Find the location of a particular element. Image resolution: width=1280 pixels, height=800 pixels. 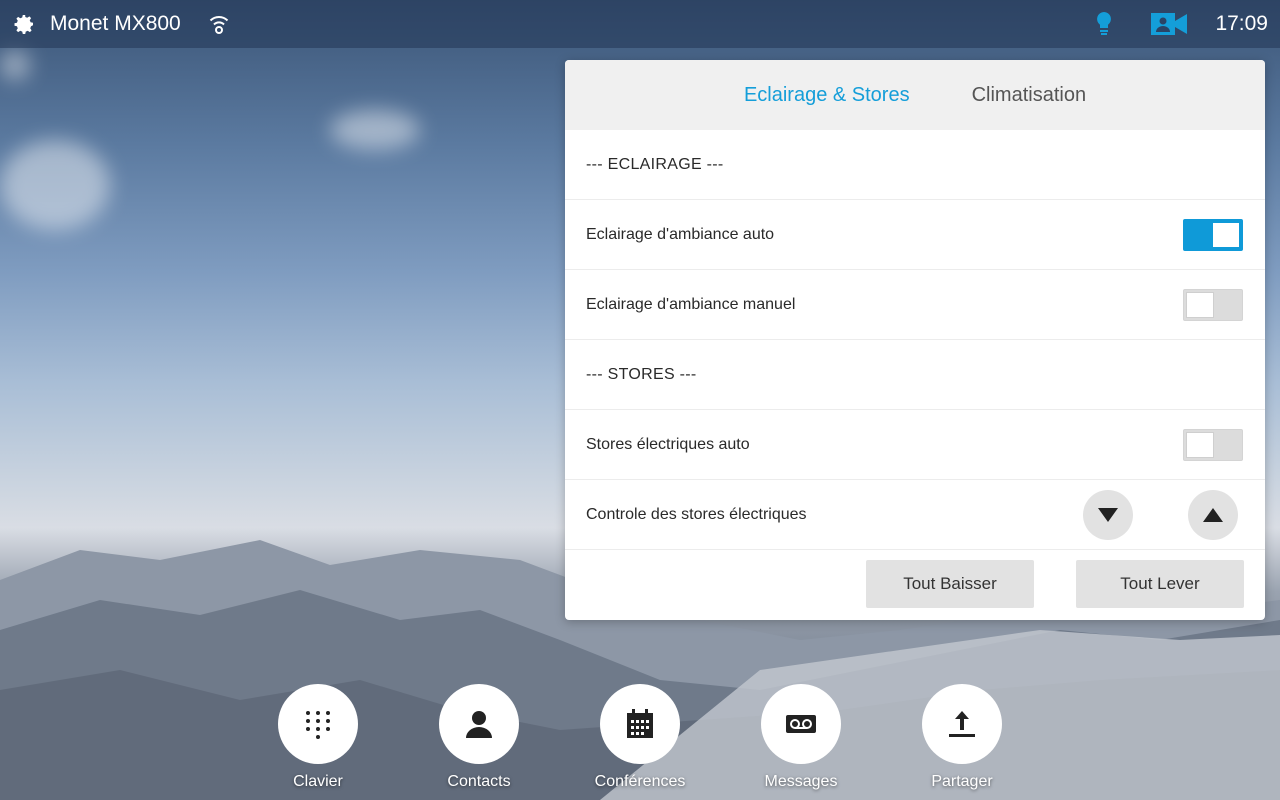

dock-item-messages: Messages is located at coordinates (801, 737).